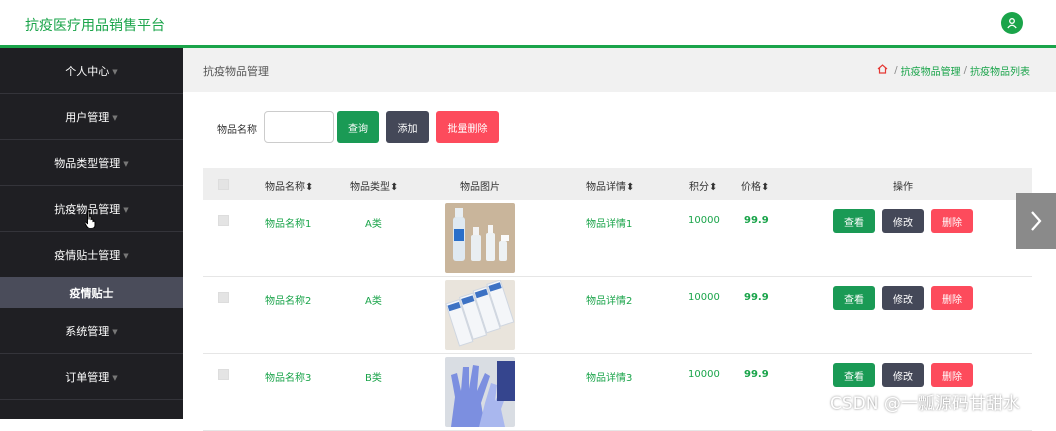 The width and height of the screenshot is (1056, 431). Describe the element at coordinates (609, 301) in the screenshot. I see `item-detail: 物品详情2` at that location.